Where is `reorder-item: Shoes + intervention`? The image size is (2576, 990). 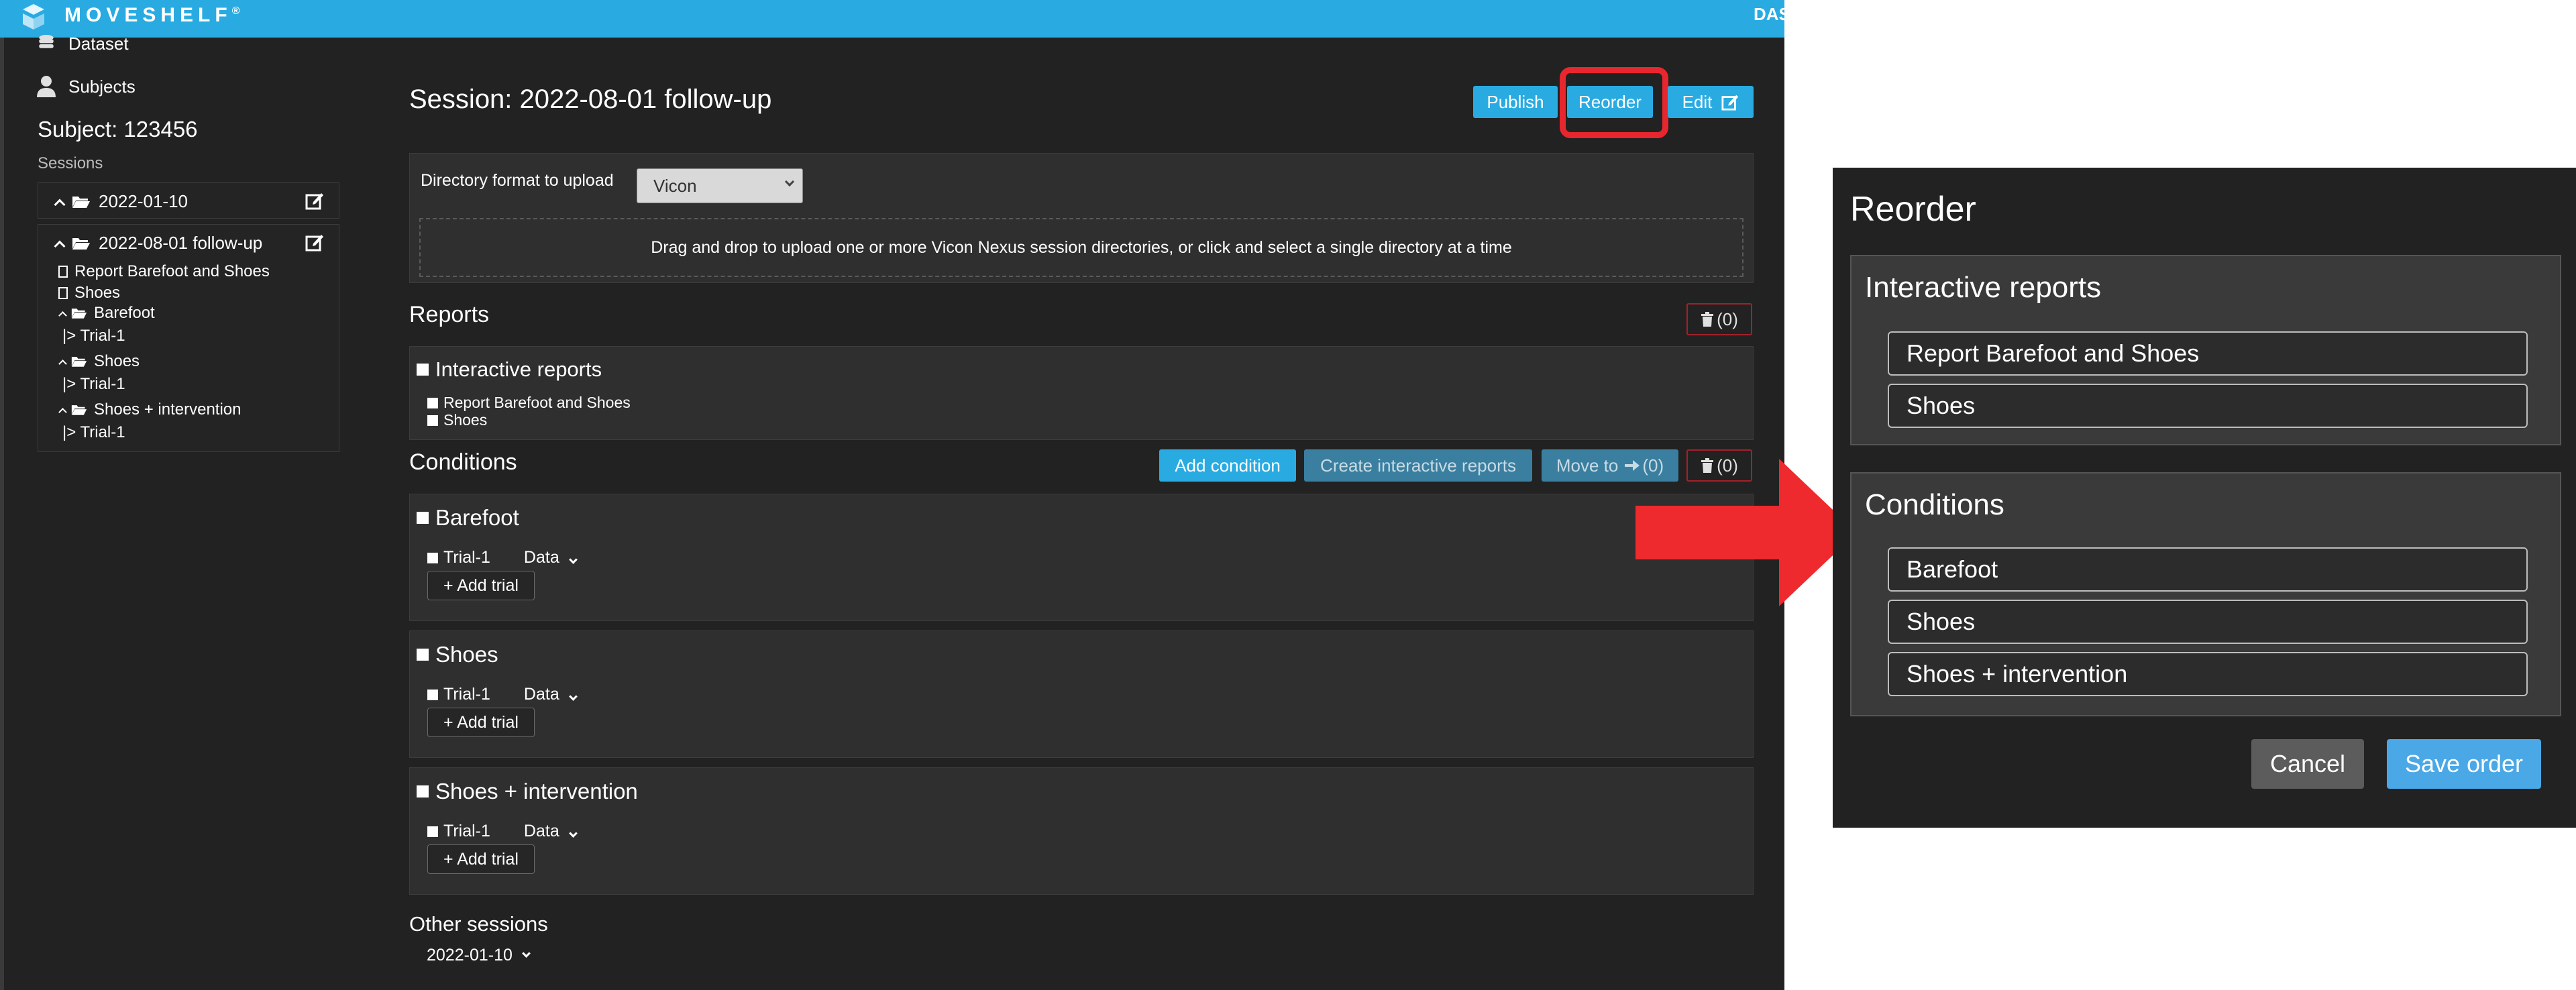 reorder-item: Shoes + intervention is located at coordinates (2208, 674).